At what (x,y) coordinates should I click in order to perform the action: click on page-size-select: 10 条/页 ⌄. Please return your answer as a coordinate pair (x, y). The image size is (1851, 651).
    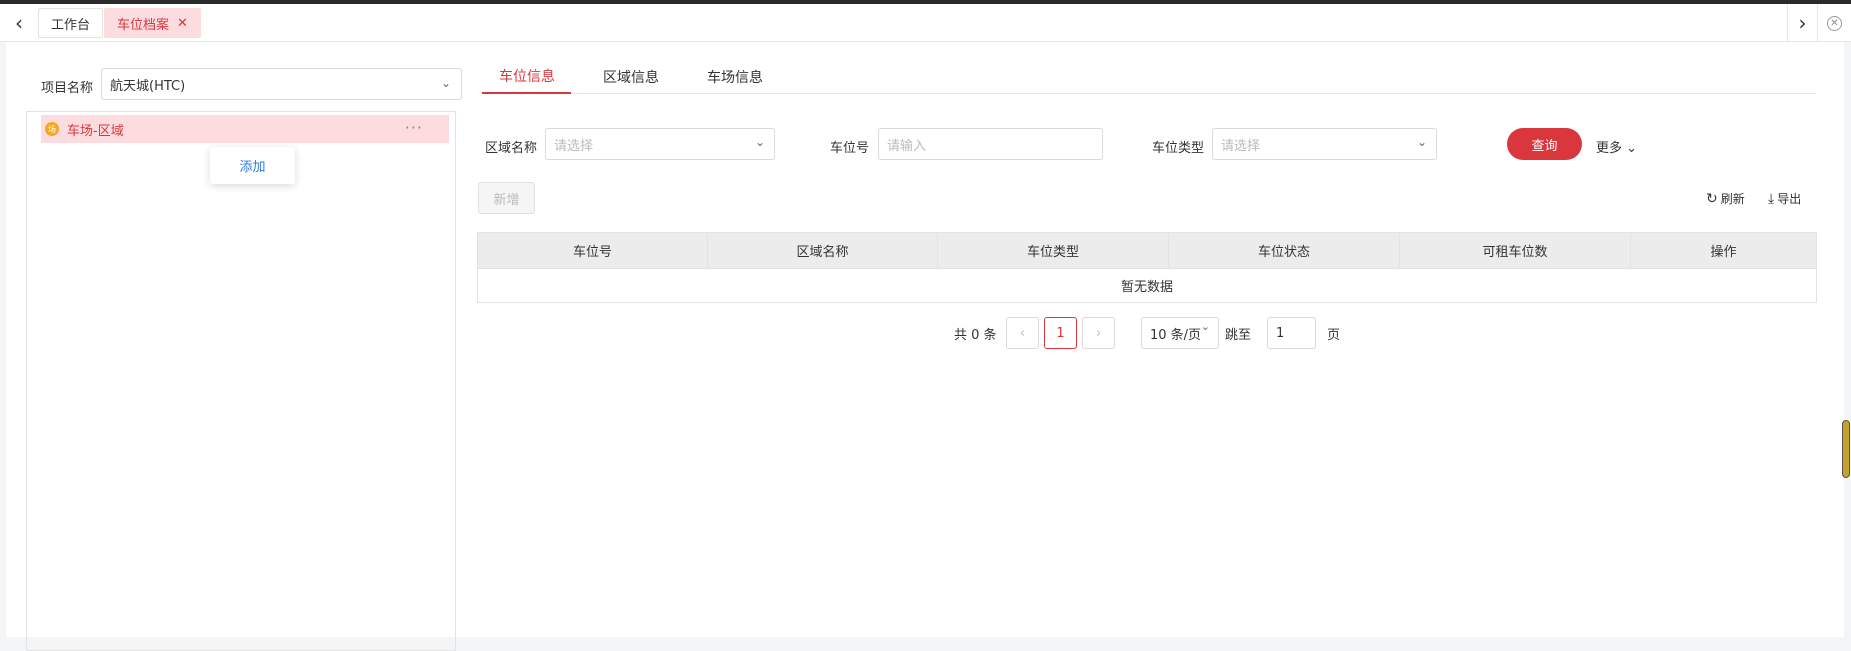
    Looking at the image, I should click on (1180, 333).